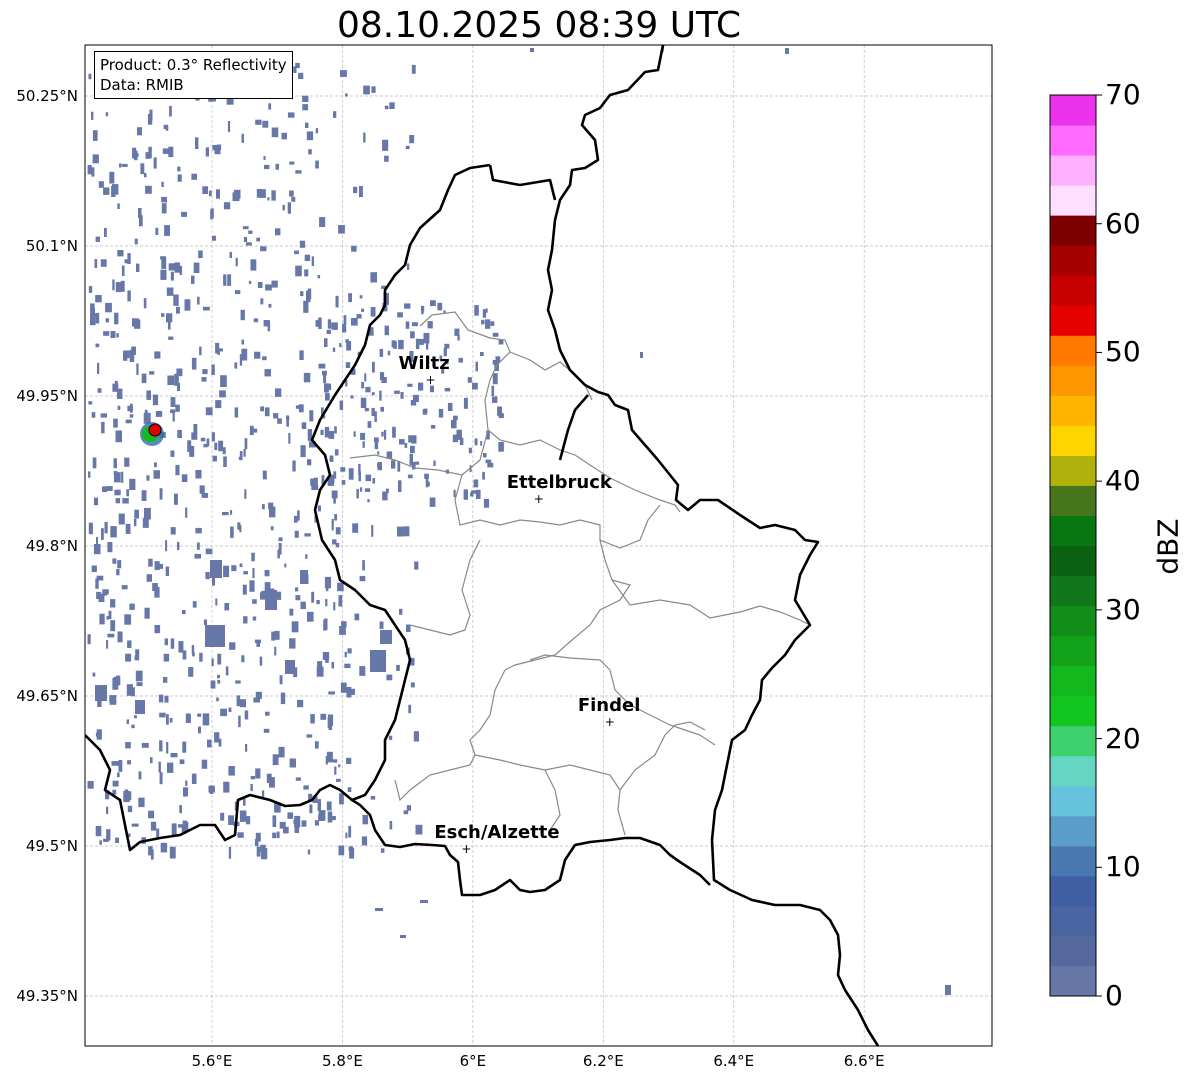 The height and width of the screenshot is (1081, 1184). What do you see at coordinates (734, 1061) in the screenshot?
I see `lon-tick-label: 6.4°E` at bounding box center [734, 1061].